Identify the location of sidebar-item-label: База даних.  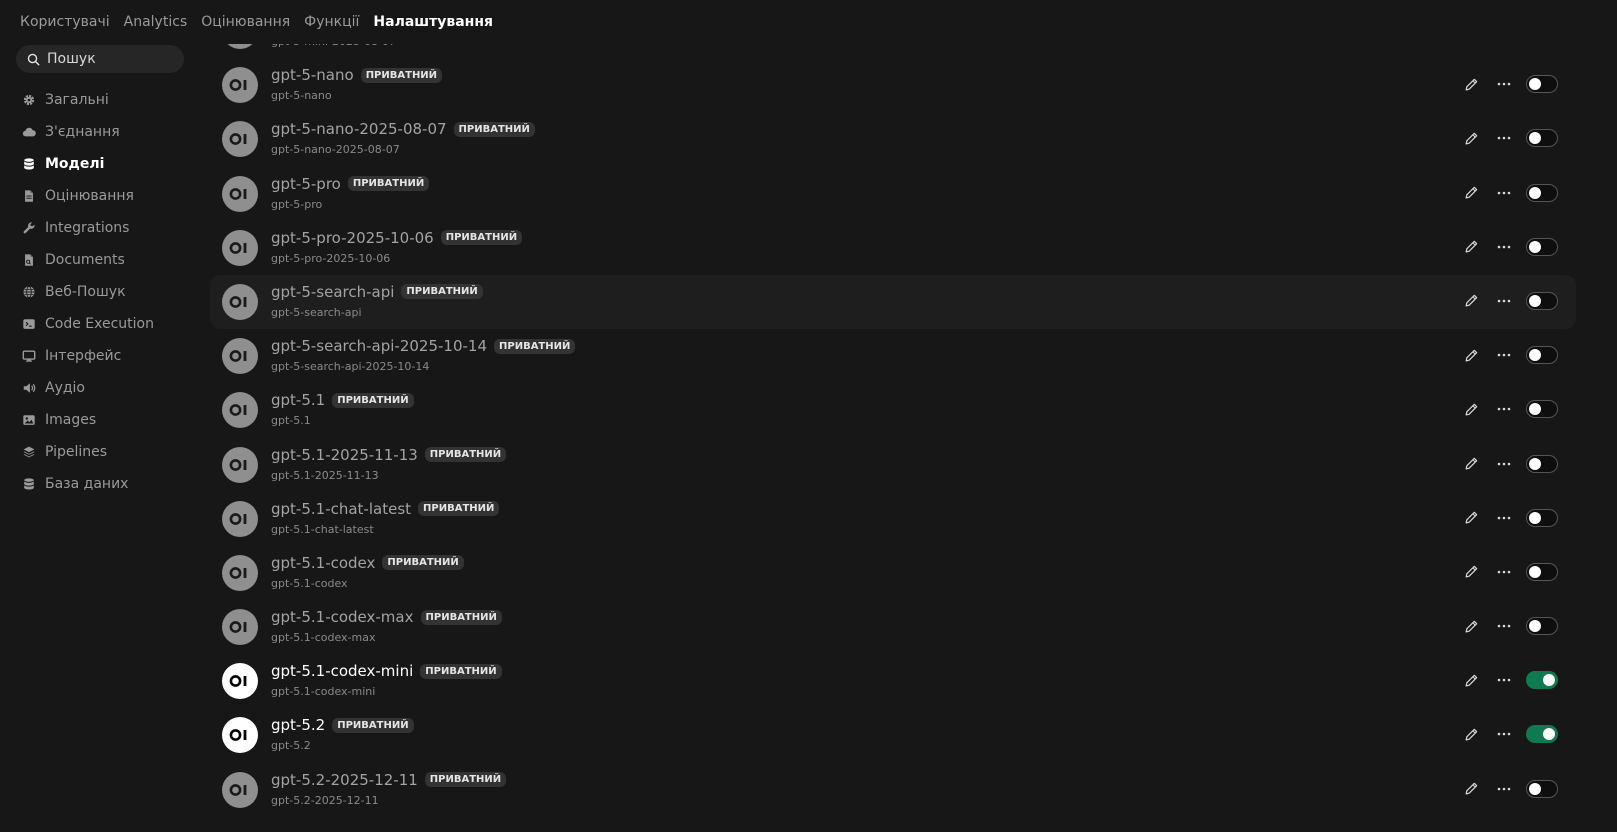
(86, 484).